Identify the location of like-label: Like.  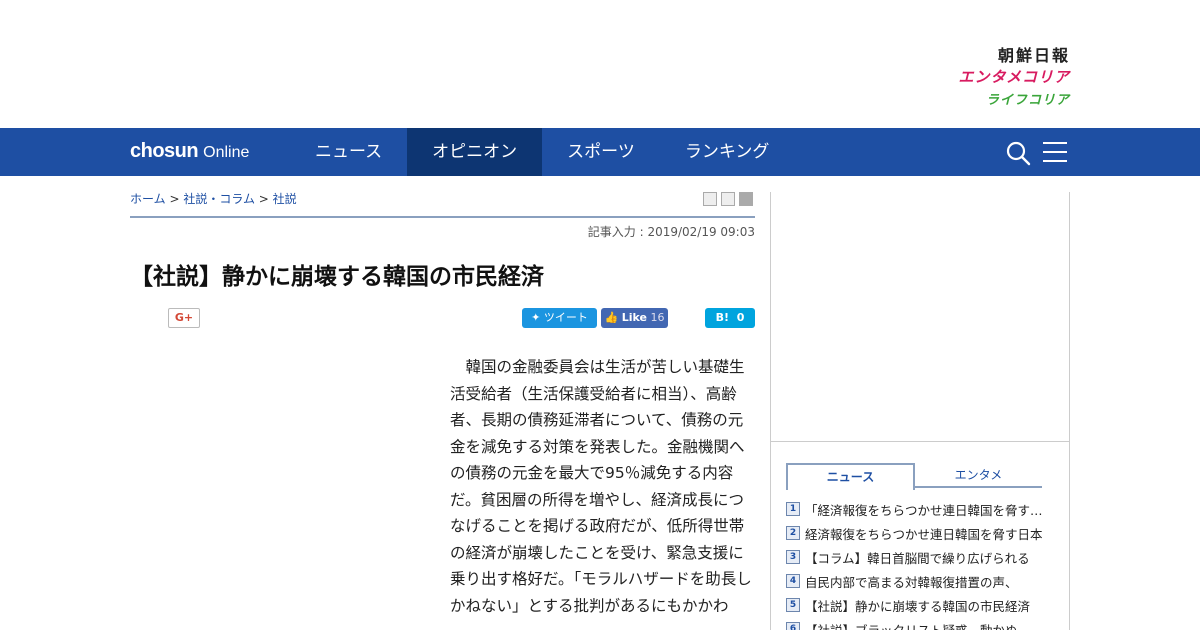
(634, 317).